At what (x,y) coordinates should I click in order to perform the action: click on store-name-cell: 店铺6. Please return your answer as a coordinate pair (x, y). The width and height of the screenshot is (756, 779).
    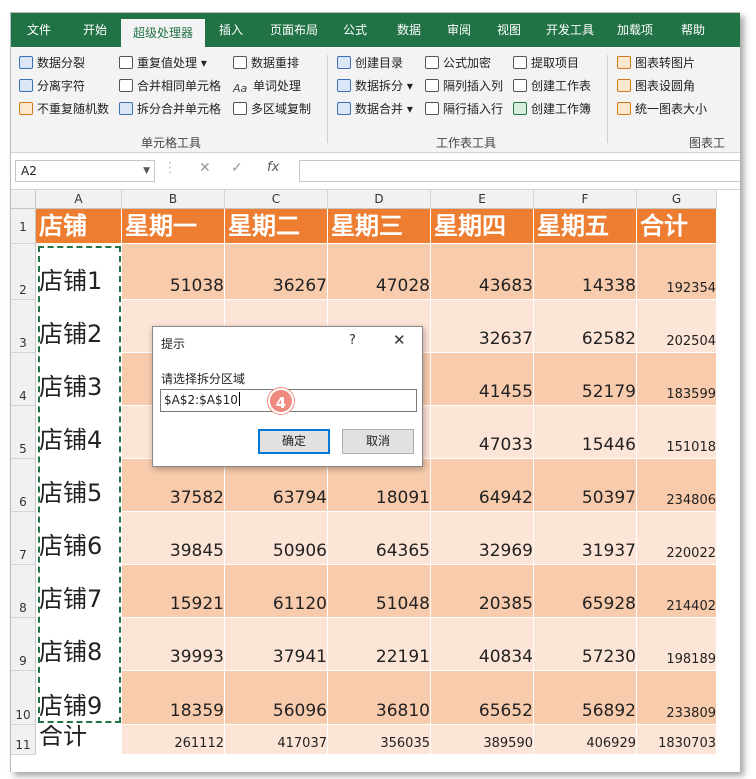
    Looking at the image, I should click on (79, 538).